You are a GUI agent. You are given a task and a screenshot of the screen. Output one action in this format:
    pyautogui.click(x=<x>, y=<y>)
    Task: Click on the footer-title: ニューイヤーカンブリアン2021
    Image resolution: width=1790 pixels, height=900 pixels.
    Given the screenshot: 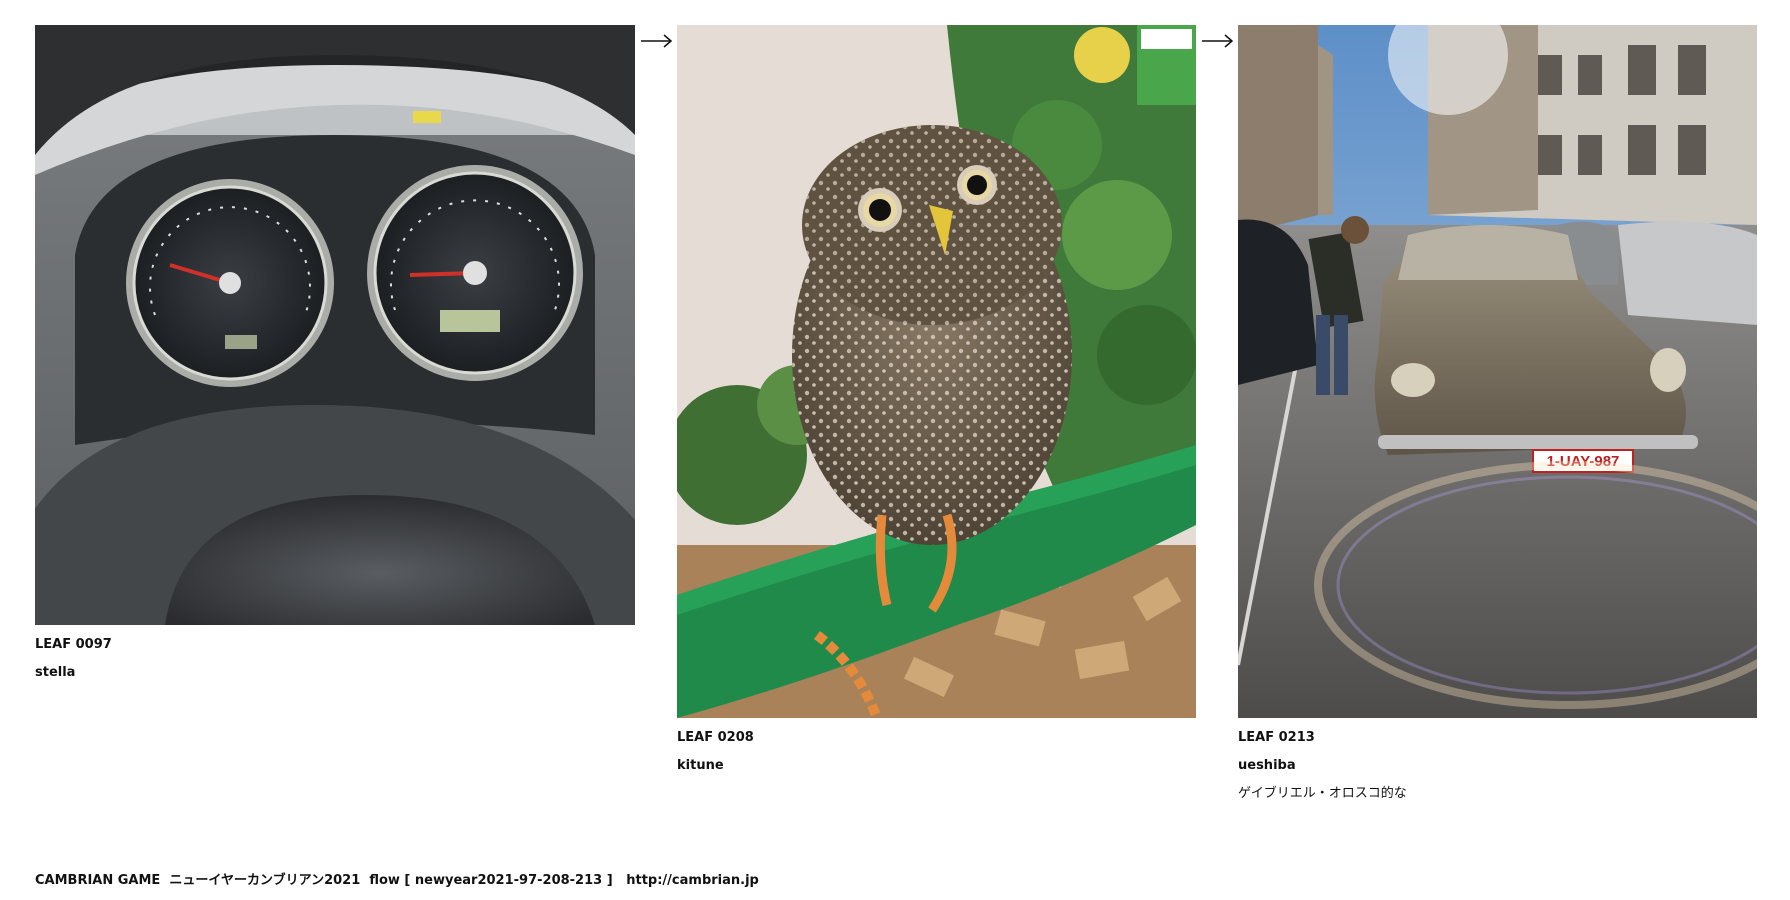 What is the action you would take?
    pyautogui.click(x=265, y=880)
    